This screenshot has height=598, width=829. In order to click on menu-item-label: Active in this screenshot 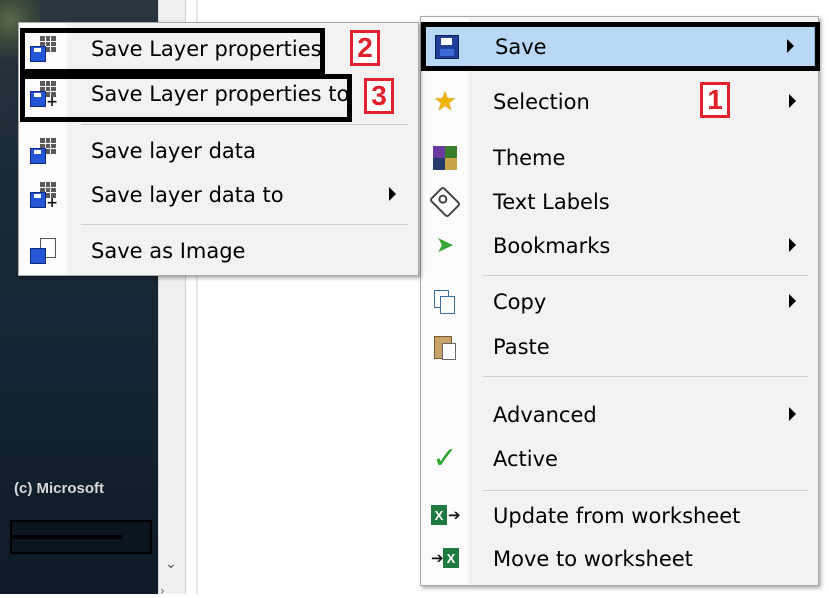, I will do `click(525, 459)`.